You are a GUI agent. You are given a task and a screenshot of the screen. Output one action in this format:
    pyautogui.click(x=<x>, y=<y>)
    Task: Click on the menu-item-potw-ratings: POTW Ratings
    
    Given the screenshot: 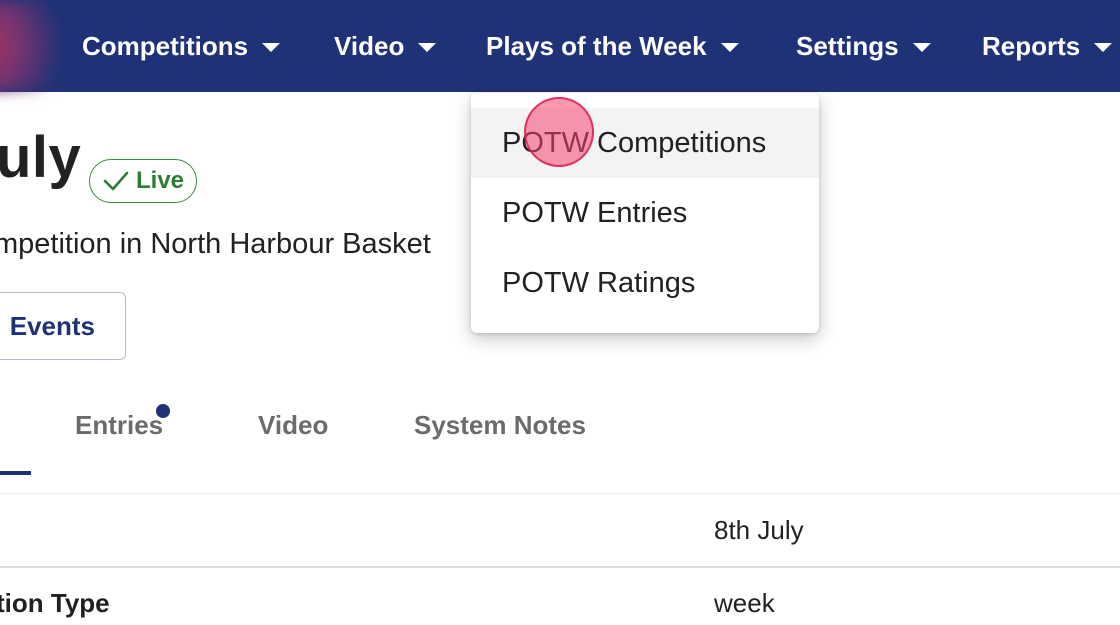 What is the action you would take?
    pyautogui.click(x=645, y=283)
    